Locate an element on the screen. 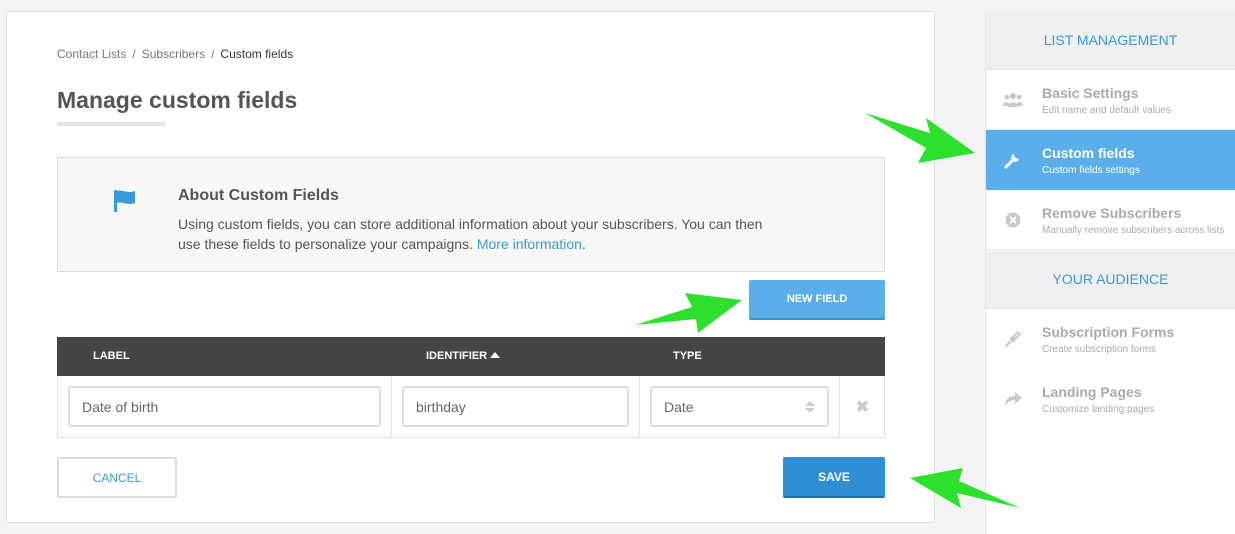 This screenshot has height=534, width=1235. breadcrumb-subscribers: Subscribers is located at coordinates (173, 54).